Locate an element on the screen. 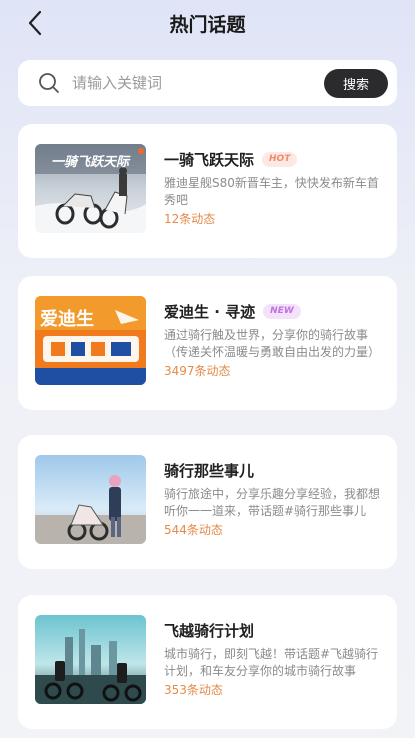 Image resolution: width=415 pixels, height=738 pixels. topic-post-count: 3497条动态 is located at coordinates (197, 371).